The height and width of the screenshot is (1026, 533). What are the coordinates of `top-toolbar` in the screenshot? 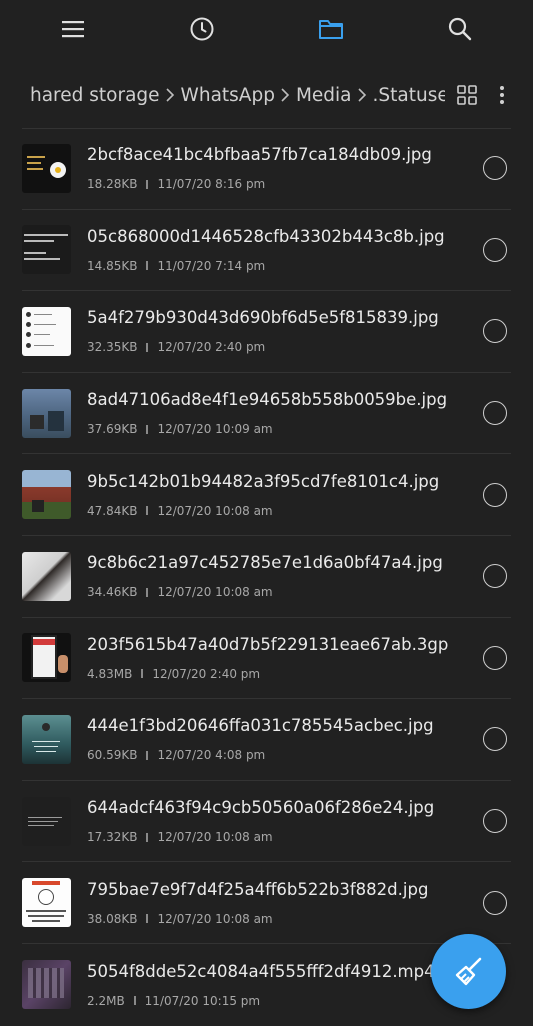 It's located at (266, 29).